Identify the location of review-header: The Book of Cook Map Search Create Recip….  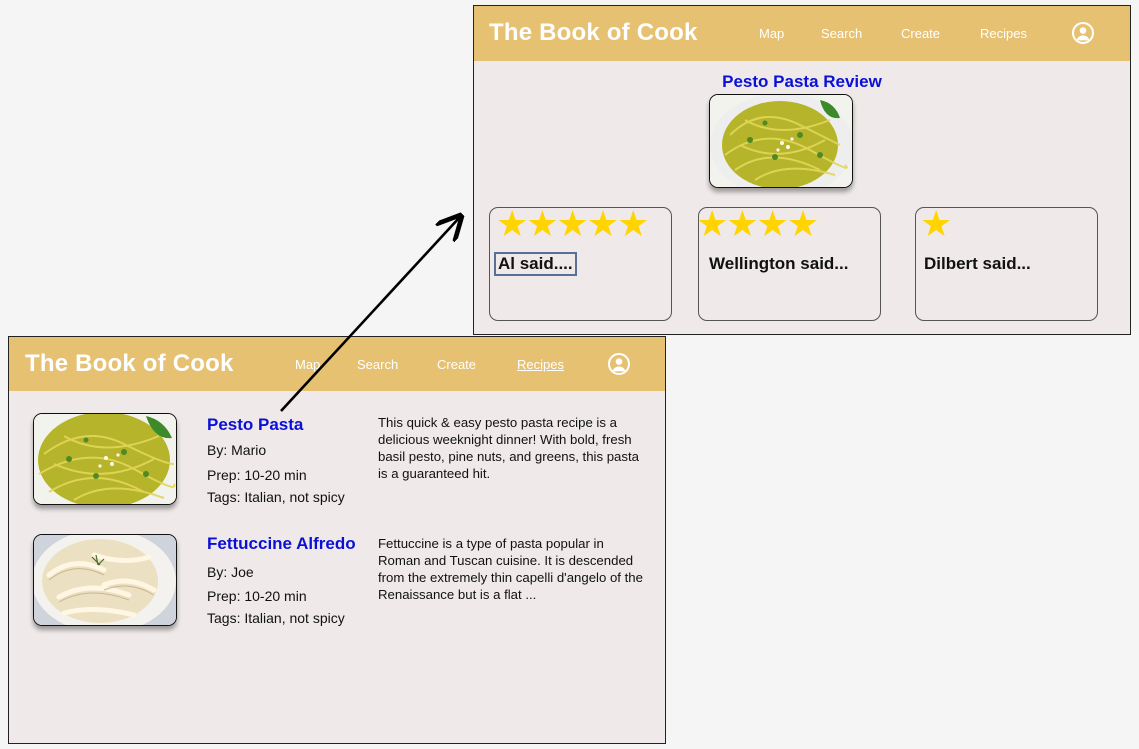
(802, 33).